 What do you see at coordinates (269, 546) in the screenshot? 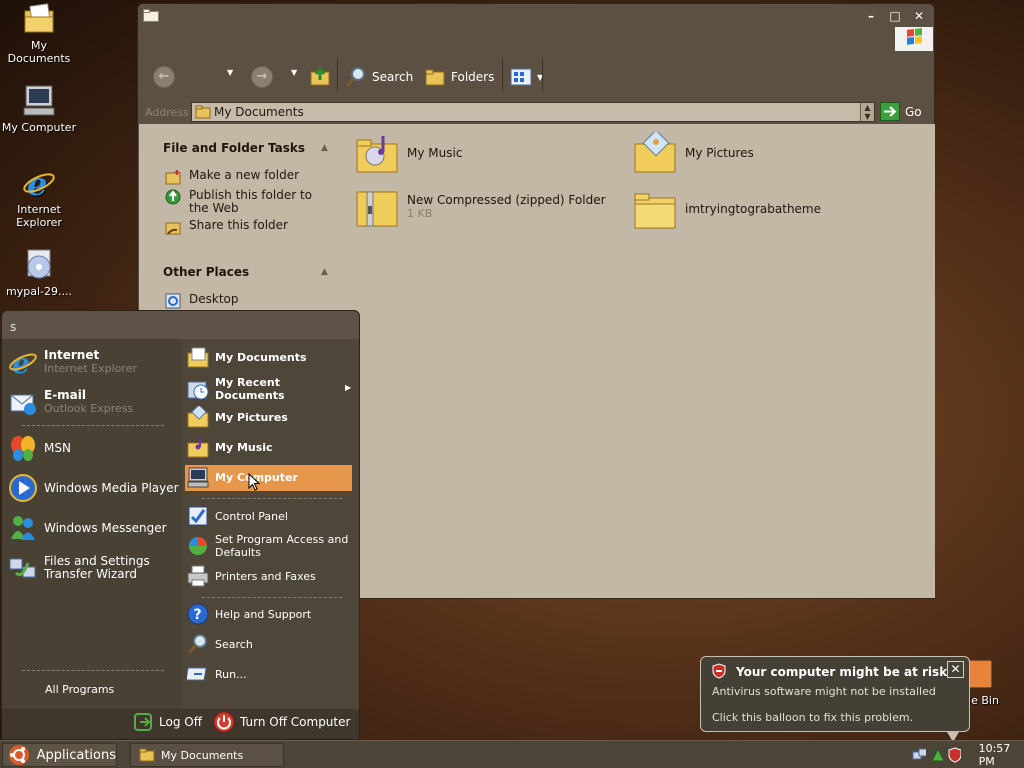
I see `set-program-access: Set Program Access and Defaults` at bounding box center [269, 546].